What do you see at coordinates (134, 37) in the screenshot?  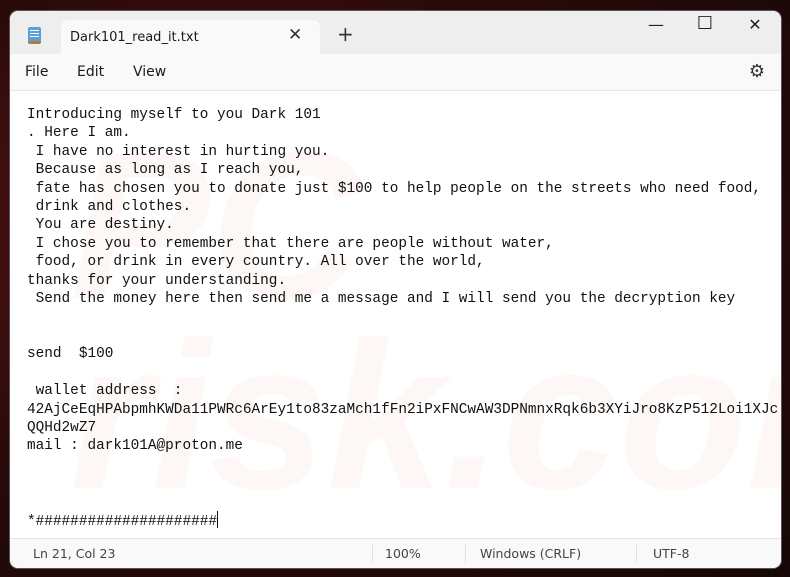 I see `tab-title: Dark101_read_it.txt` at bounding box center [134, 37].